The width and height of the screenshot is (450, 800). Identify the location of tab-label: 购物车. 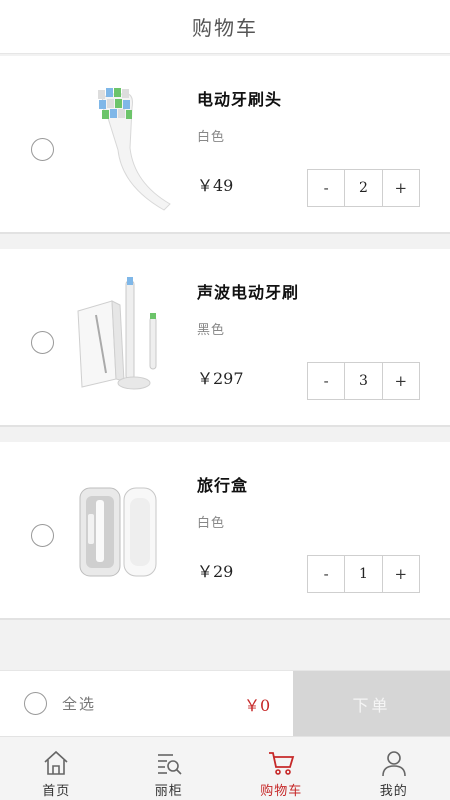
(281, 791).